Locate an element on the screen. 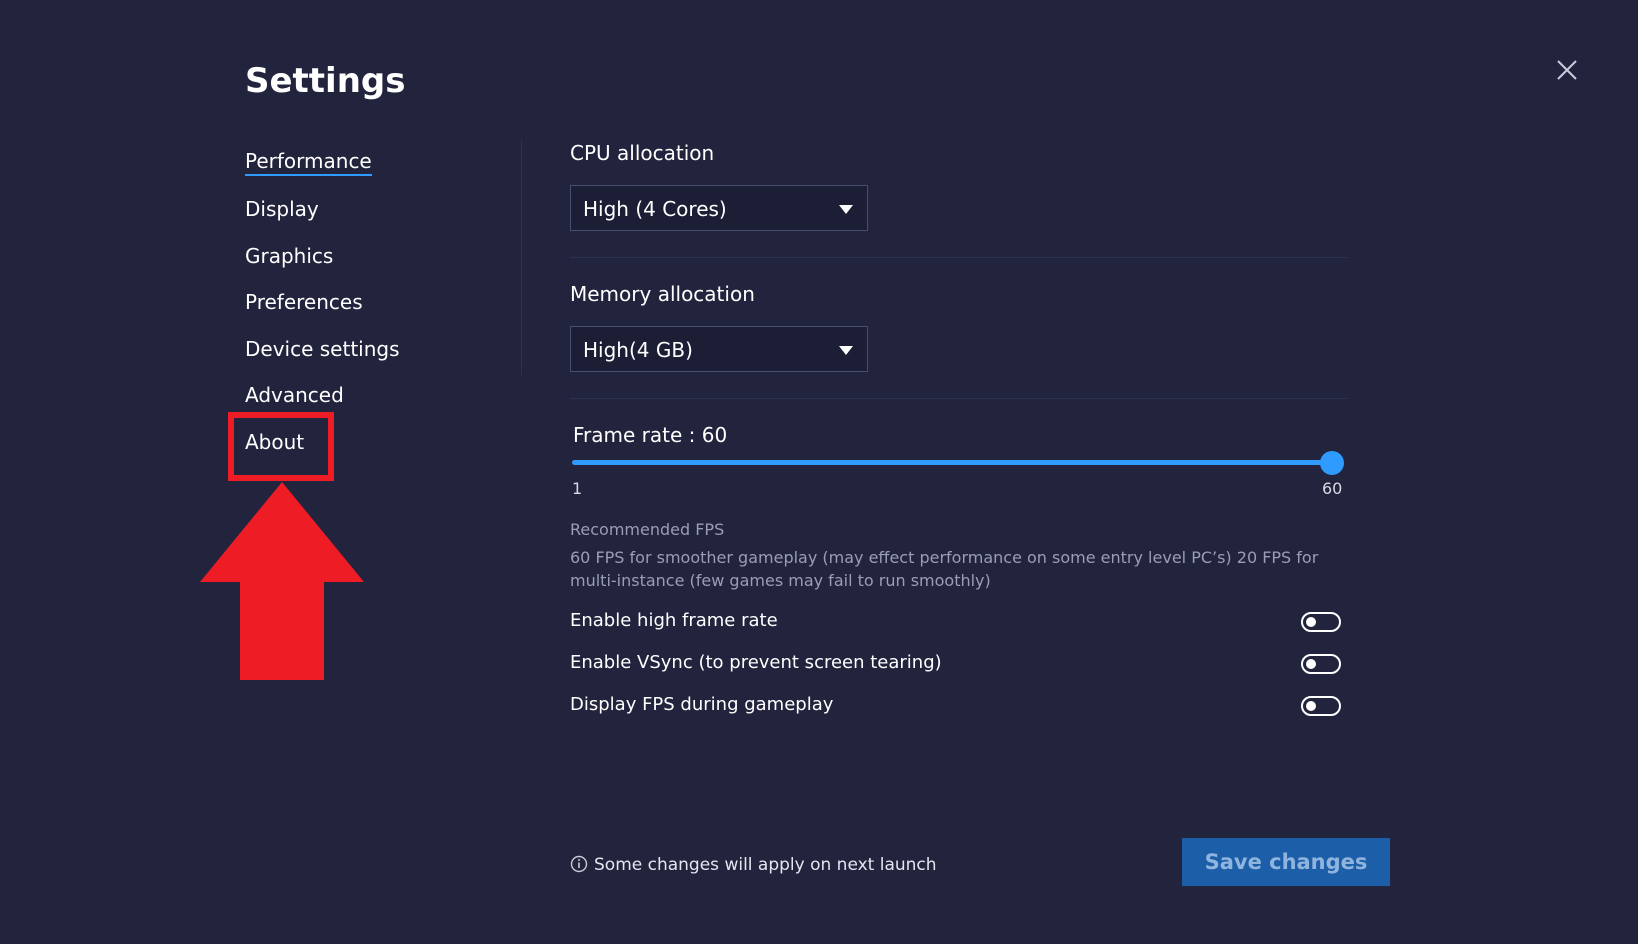  sidebar-item-preferences: Preferences is located at coordinates (304, 302).